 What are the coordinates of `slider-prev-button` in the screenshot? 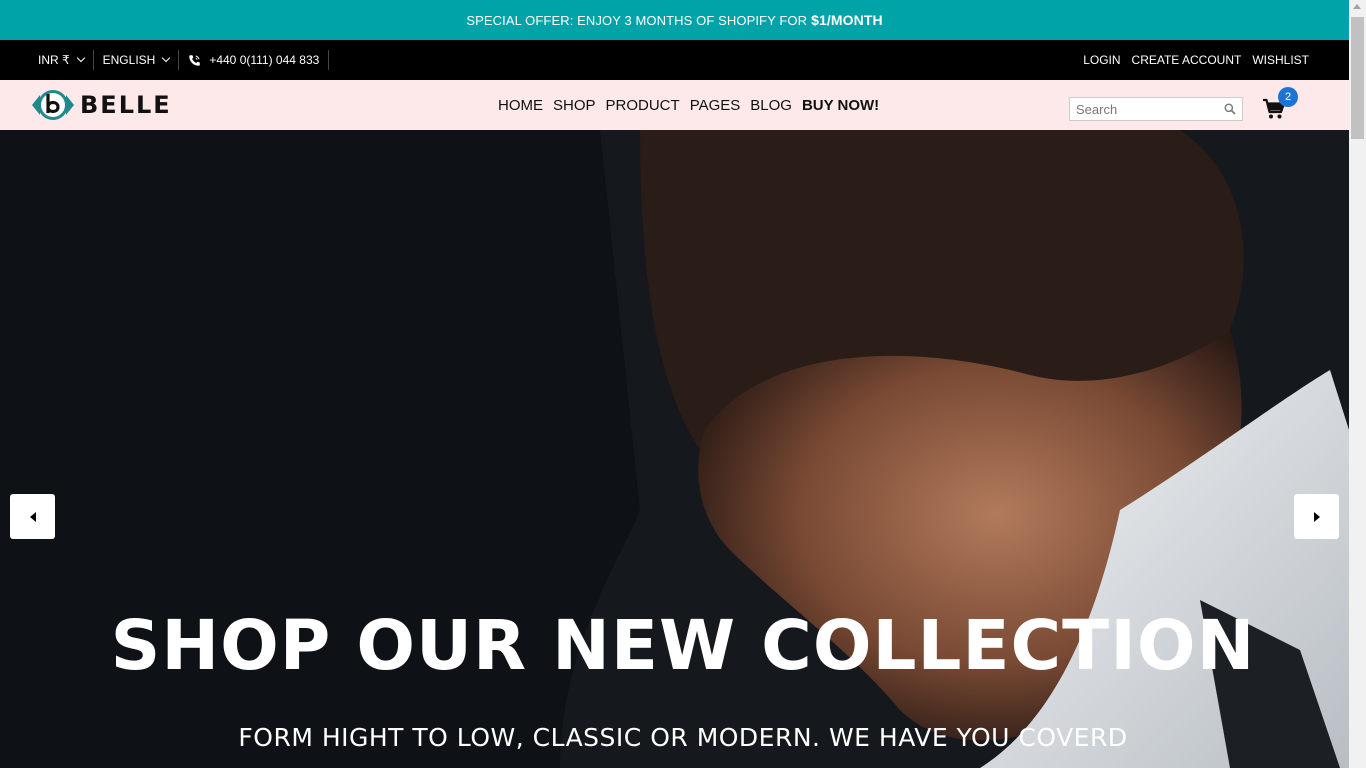 It's located at (32, 516).